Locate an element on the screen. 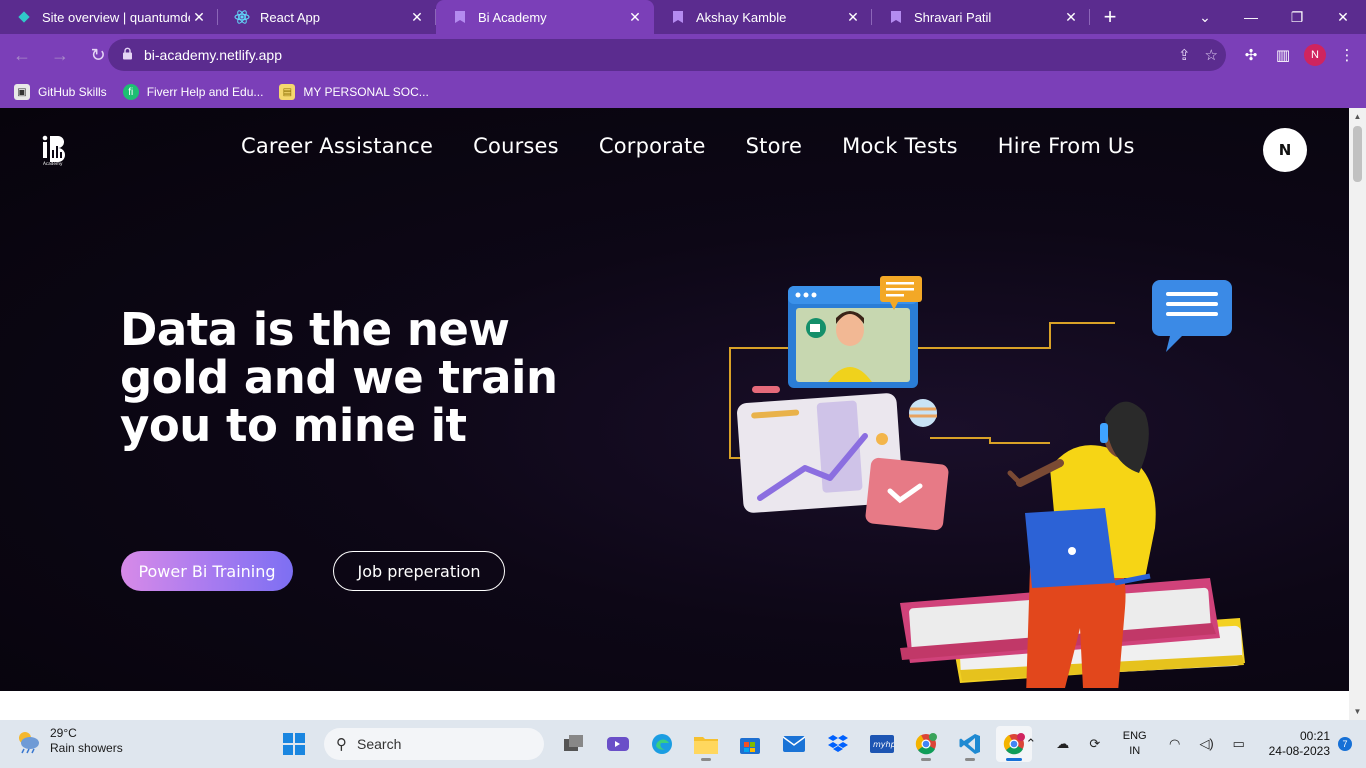  minimize-icon: — is located at coordinates (1251, 17).